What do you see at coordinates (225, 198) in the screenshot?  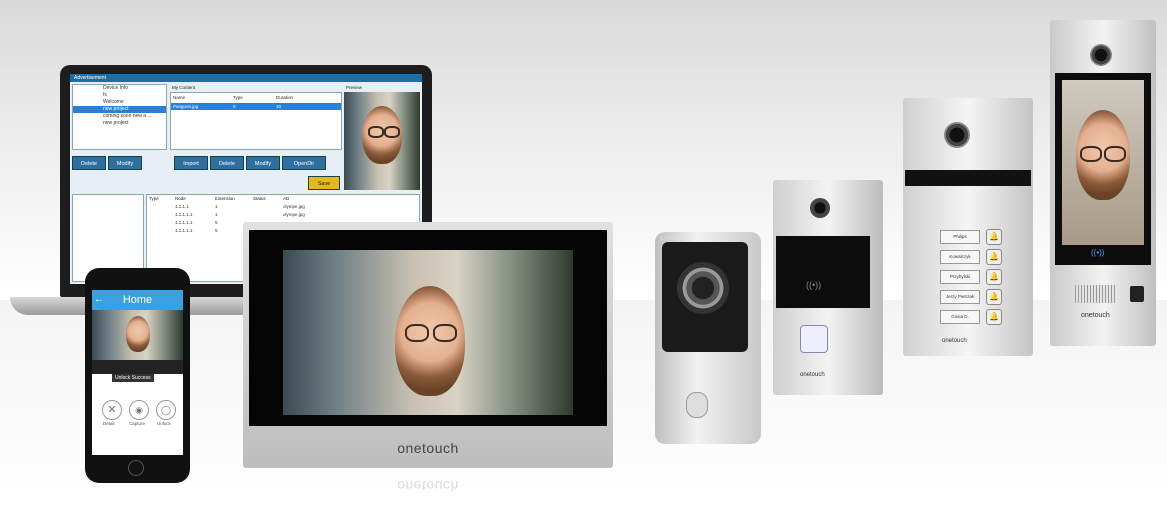 I see `column-header: Extension` at bounding box center [225, 198].